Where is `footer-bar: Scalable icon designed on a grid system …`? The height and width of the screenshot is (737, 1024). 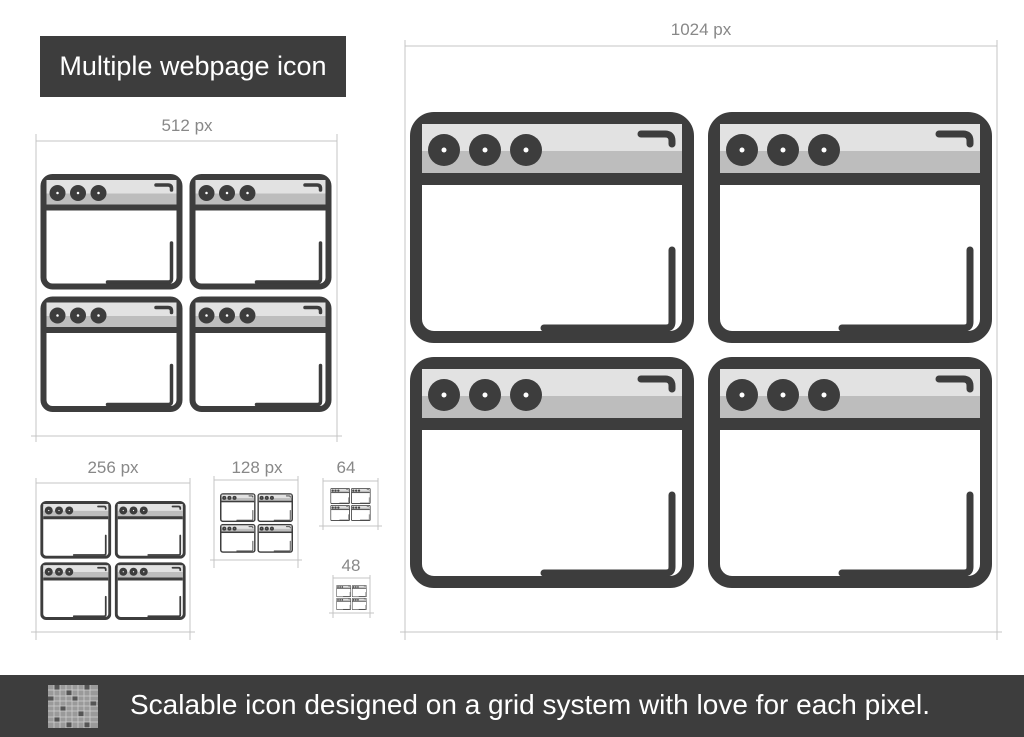
footer-bar: Scalable icon designed on a grid system … is located at coordinates (512, 706).